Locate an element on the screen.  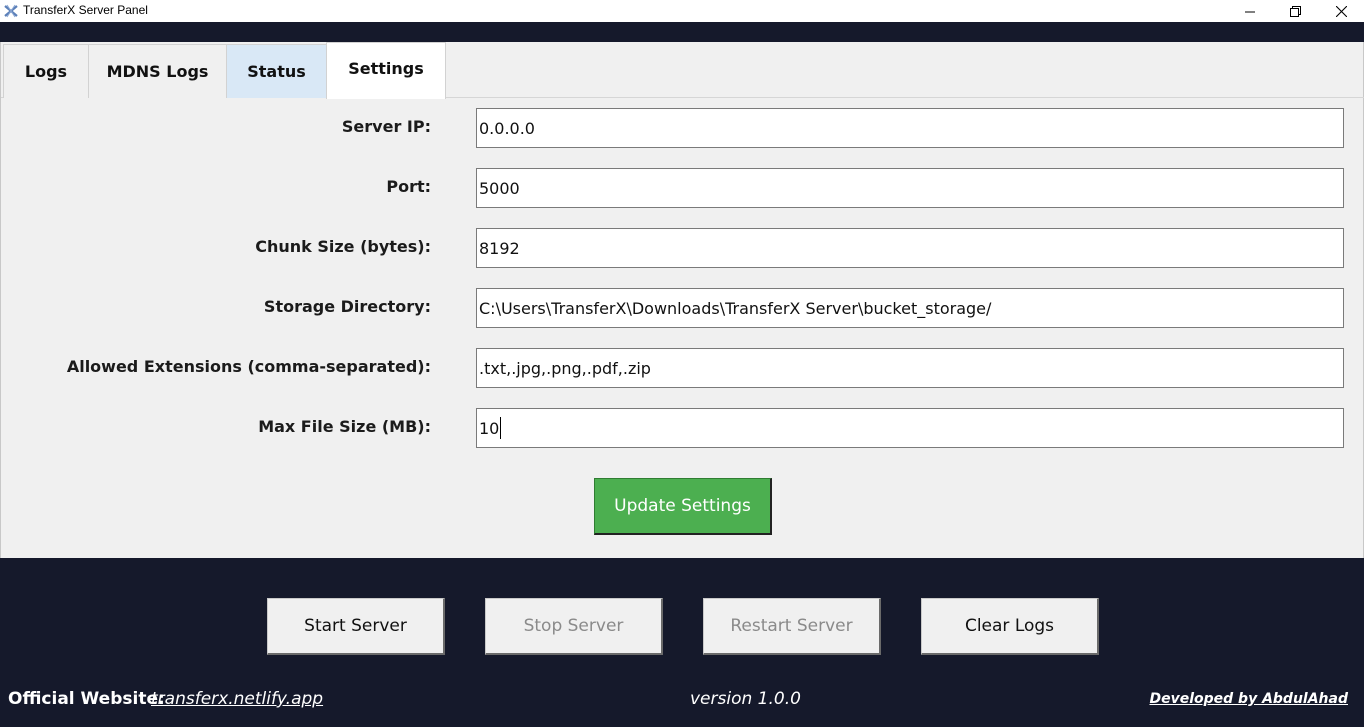
tab-mdns-logs: MDNS Logs is located at coordinates (157, 71).